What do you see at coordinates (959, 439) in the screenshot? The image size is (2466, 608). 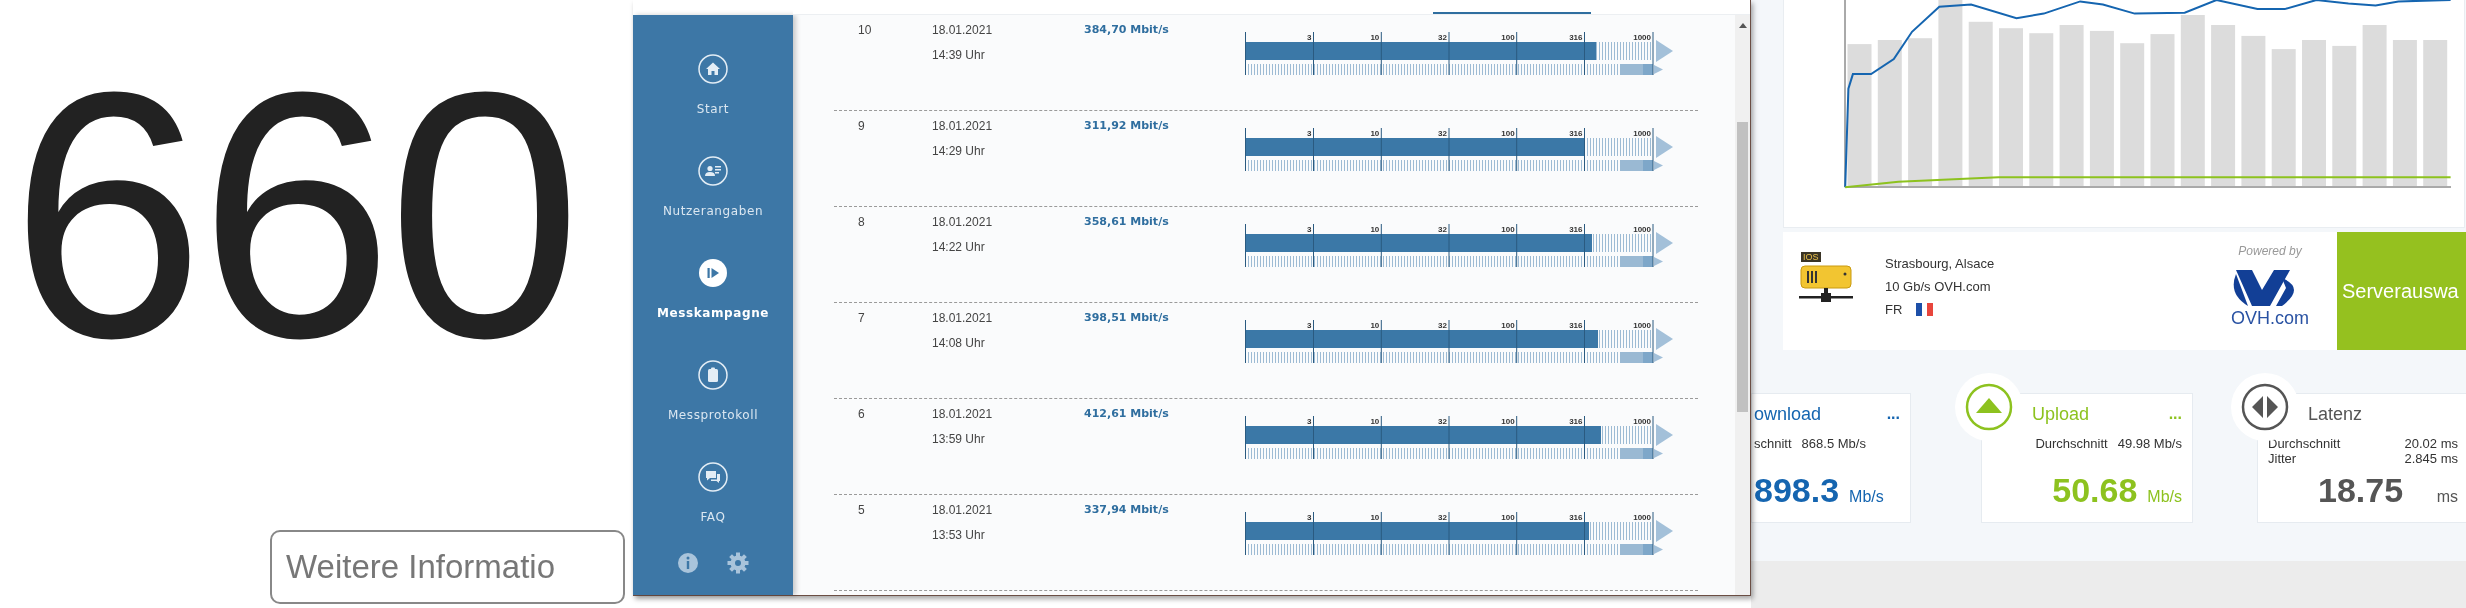 I see `time-text: 13:59 Uhr` at bounding box center [959, 439].